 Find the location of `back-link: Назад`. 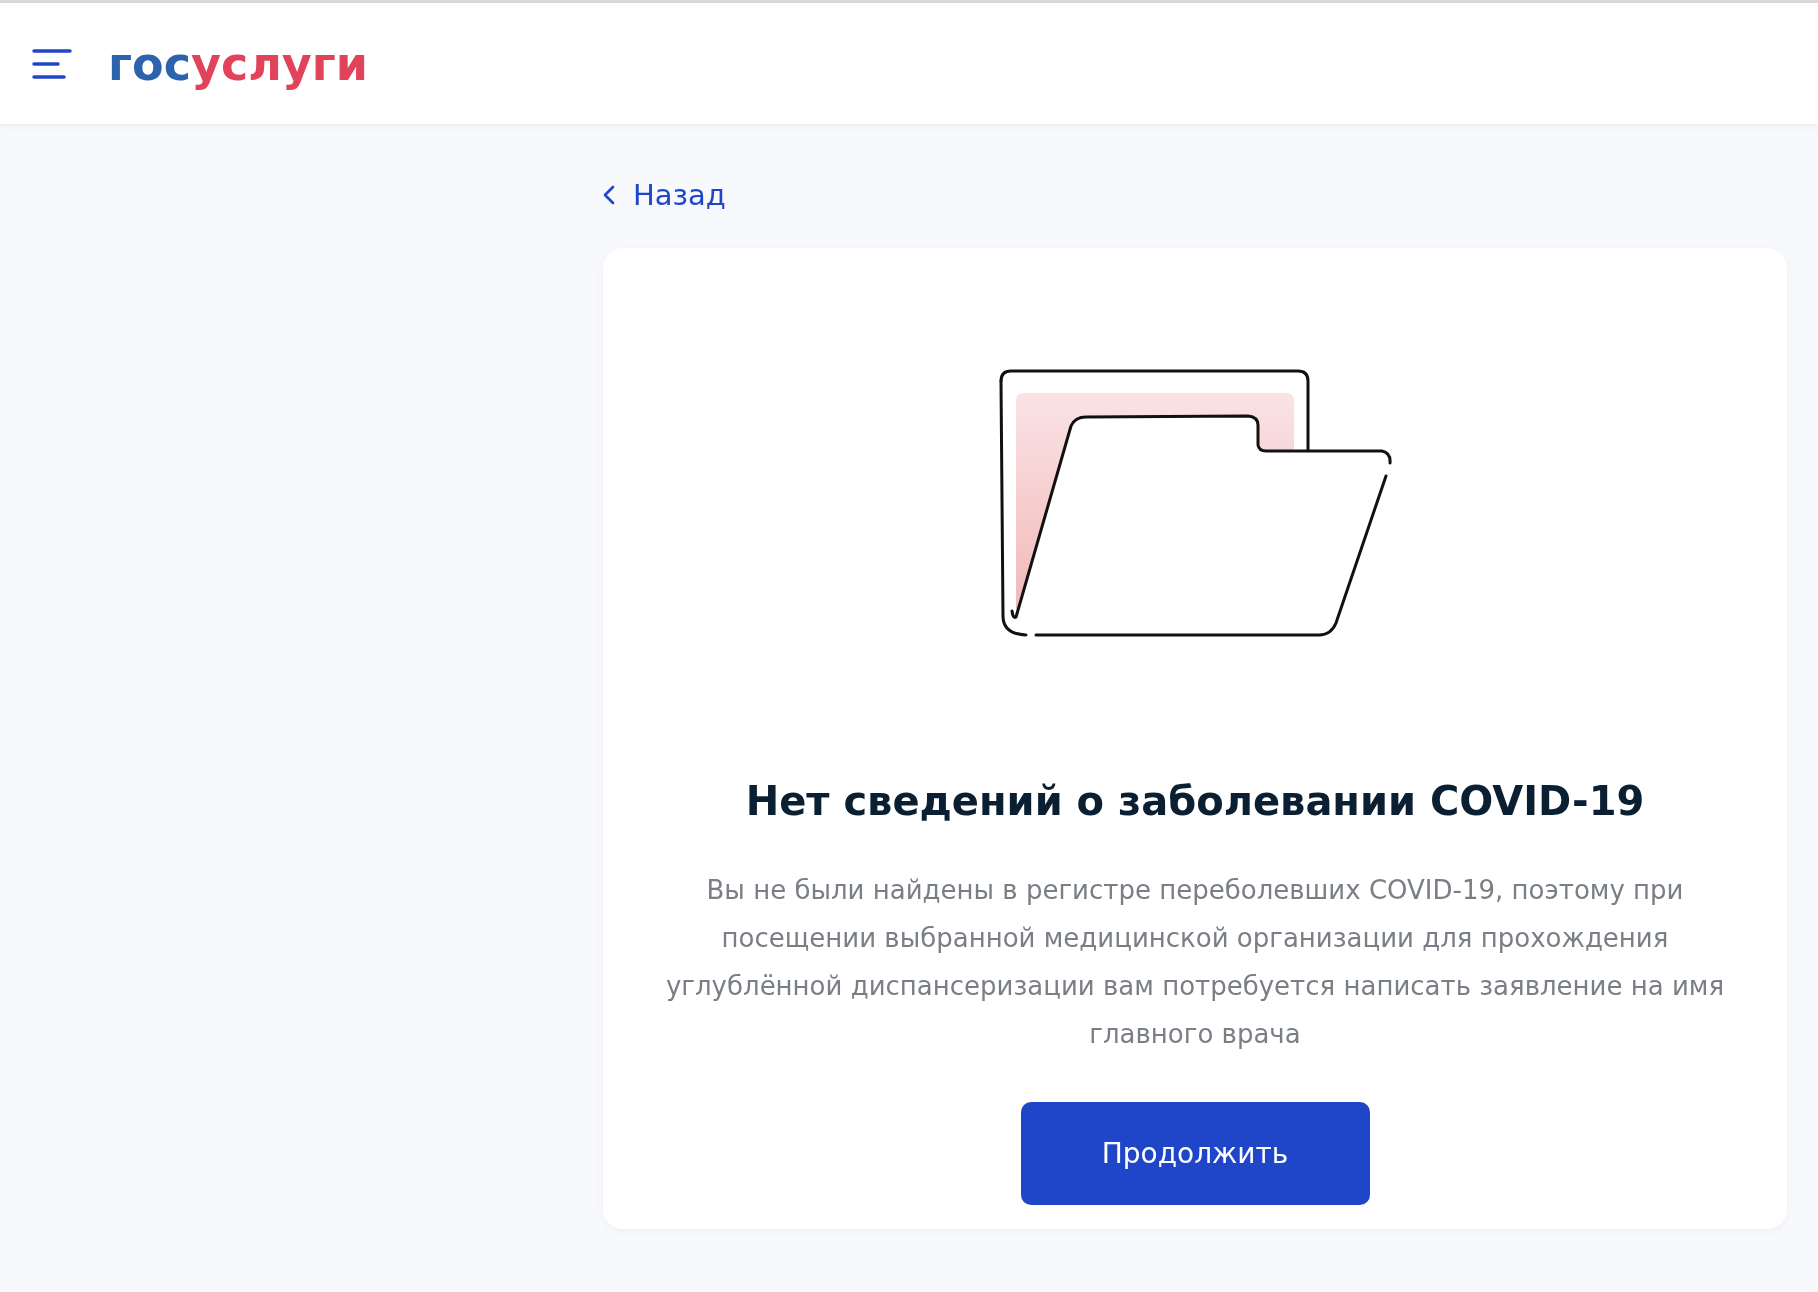

back-link: Назад is located at coordinates (664, 195).